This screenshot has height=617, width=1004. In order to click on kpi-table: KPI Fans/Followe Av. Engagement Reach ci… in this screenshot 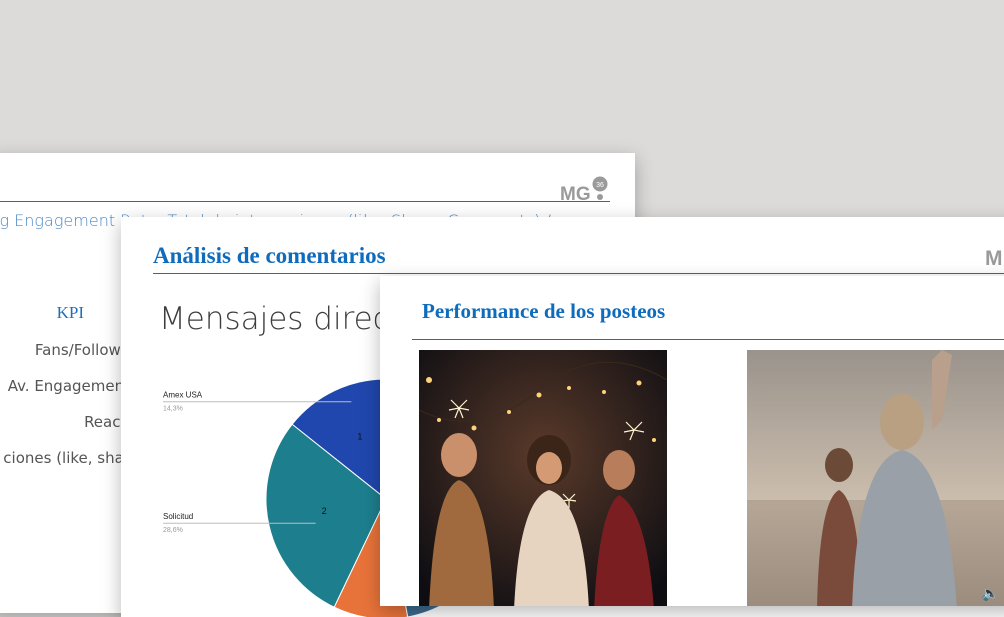, I will do `click(70, 394)`.